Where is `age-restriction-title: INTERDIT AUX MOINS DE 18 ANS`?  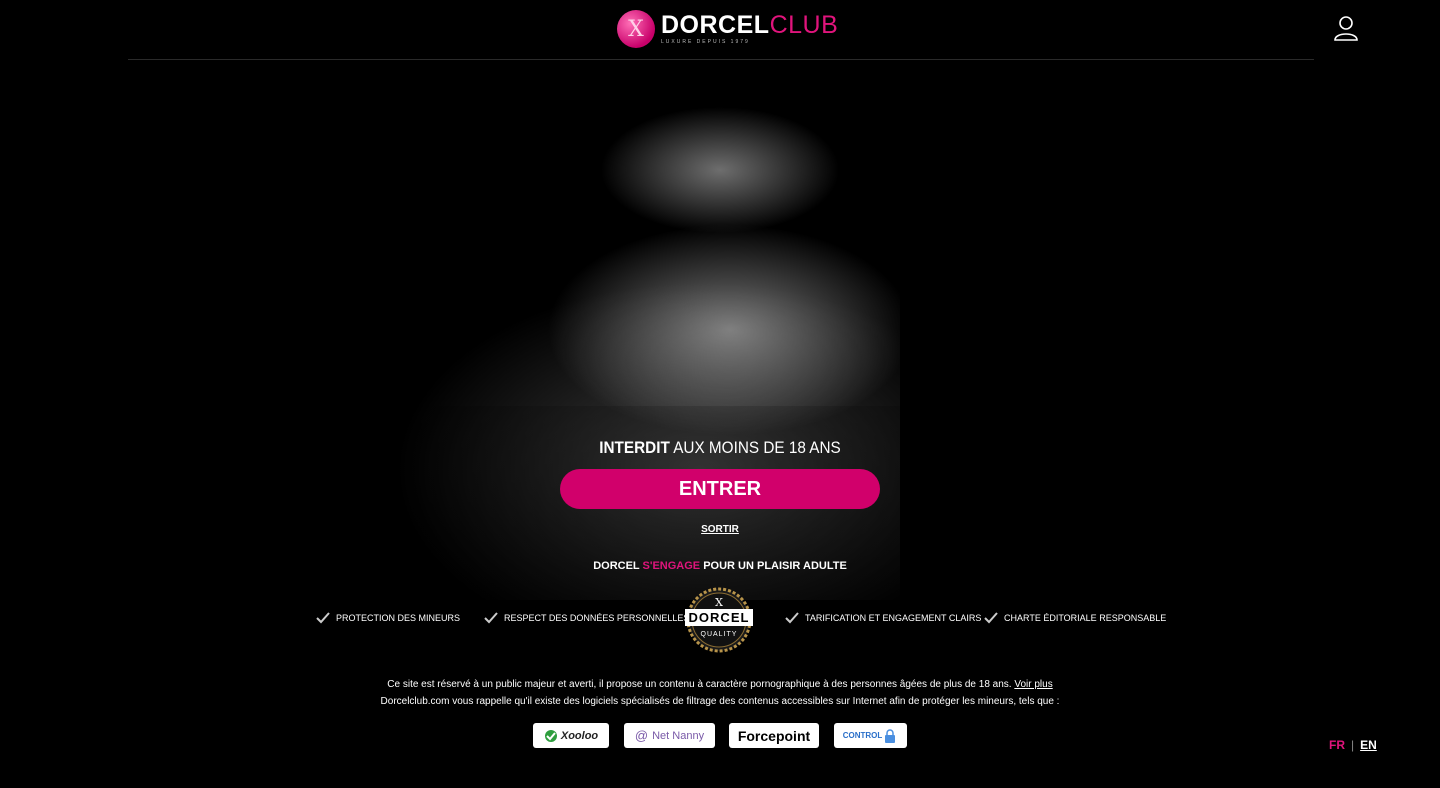 age-restriction-title: INTERDIT AUX MOINS DE 18 ANS is located at coordinates (720, 448).